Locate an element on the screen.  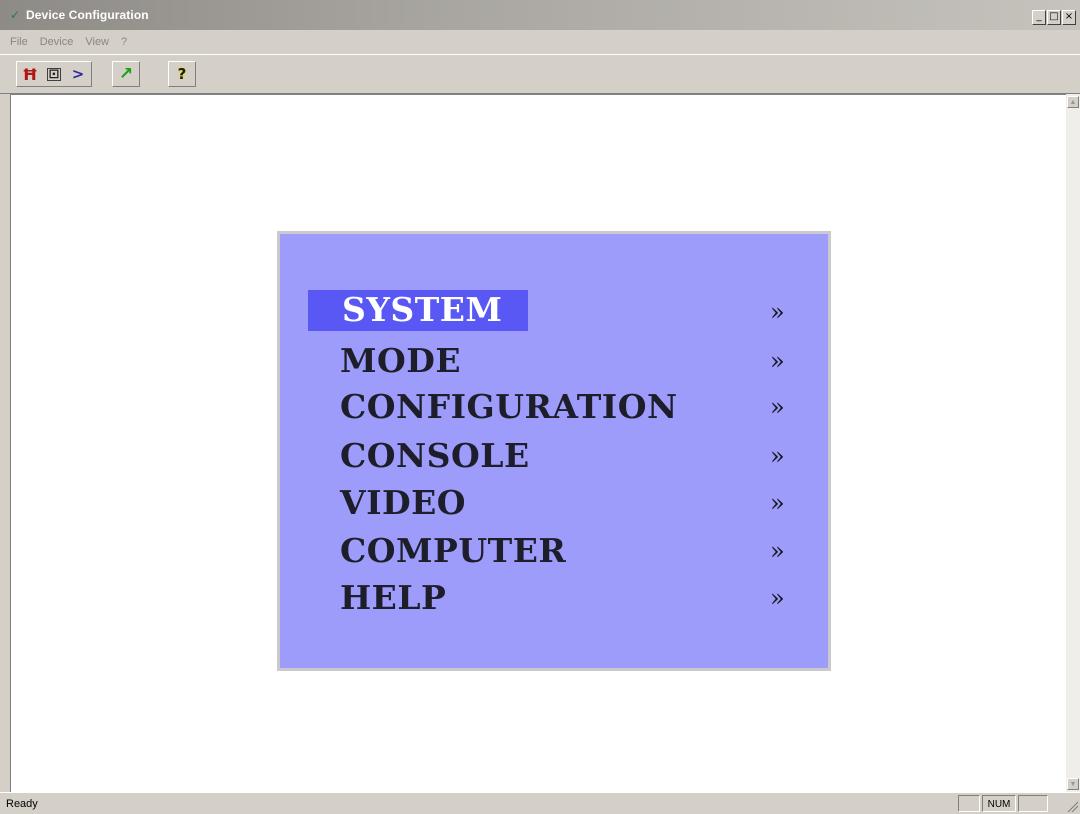
menu-bar: File Device View ? is located at coordinates (540, 42).